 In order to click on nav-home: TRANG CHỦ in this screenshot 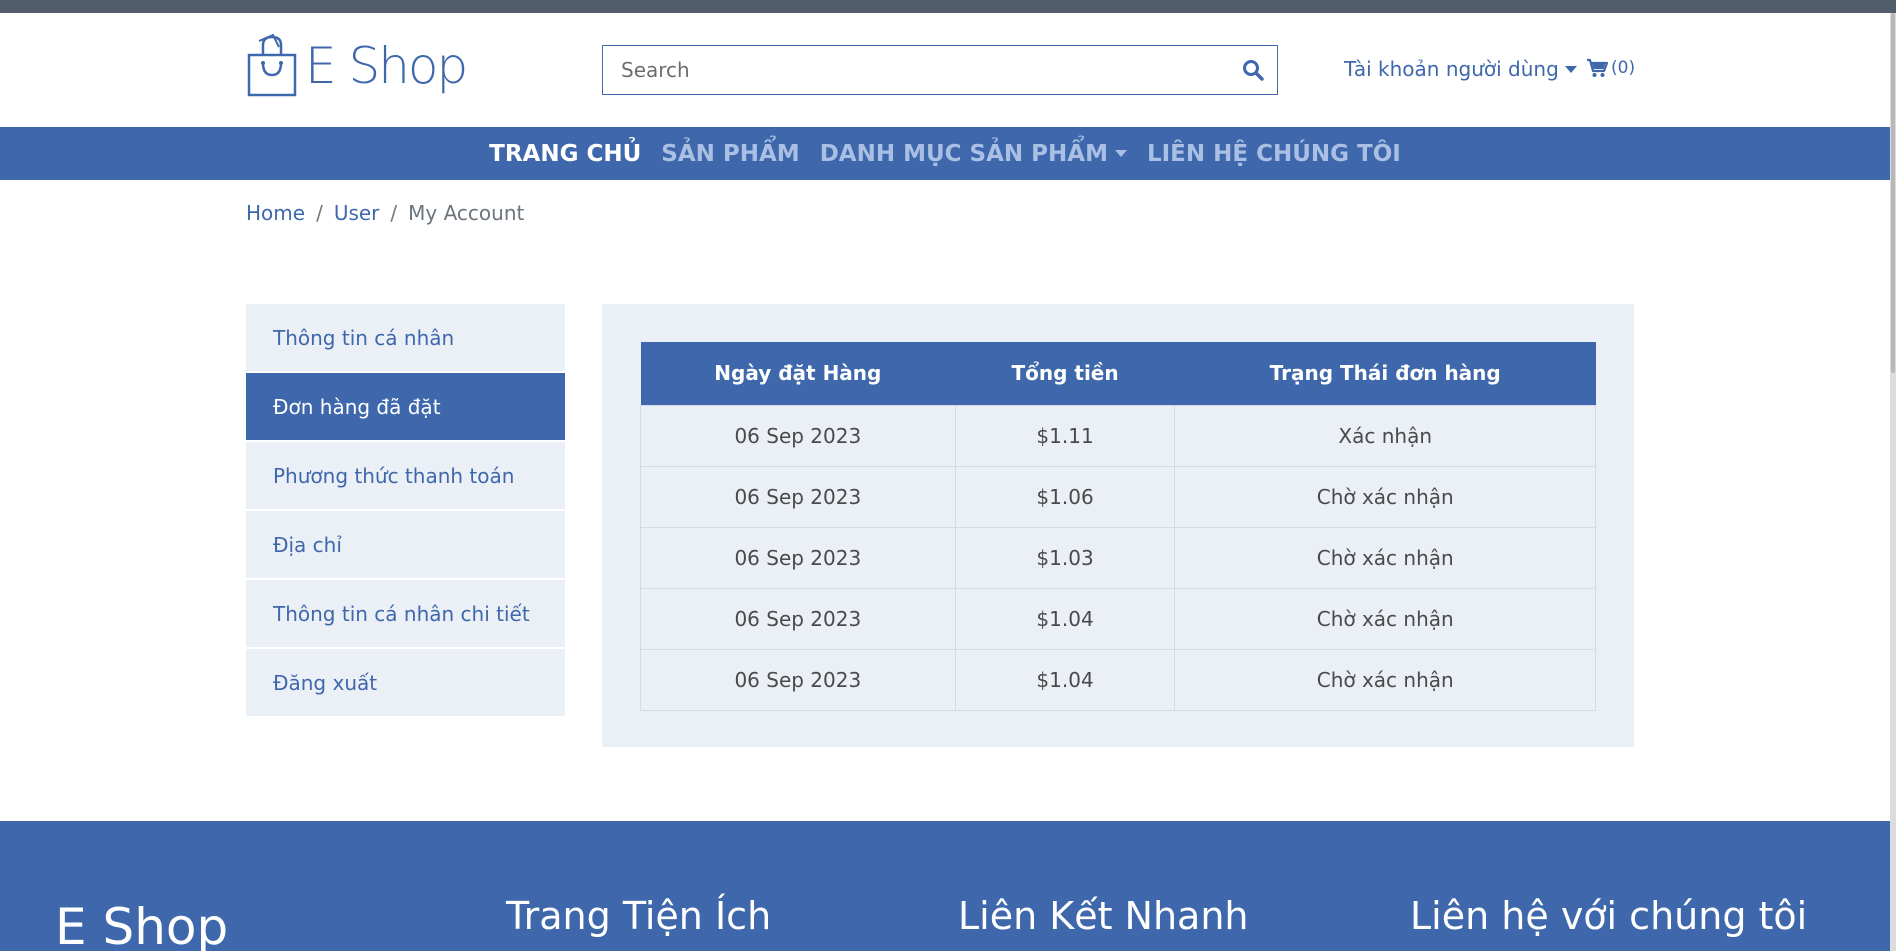, I will do `click(565, 154)`.